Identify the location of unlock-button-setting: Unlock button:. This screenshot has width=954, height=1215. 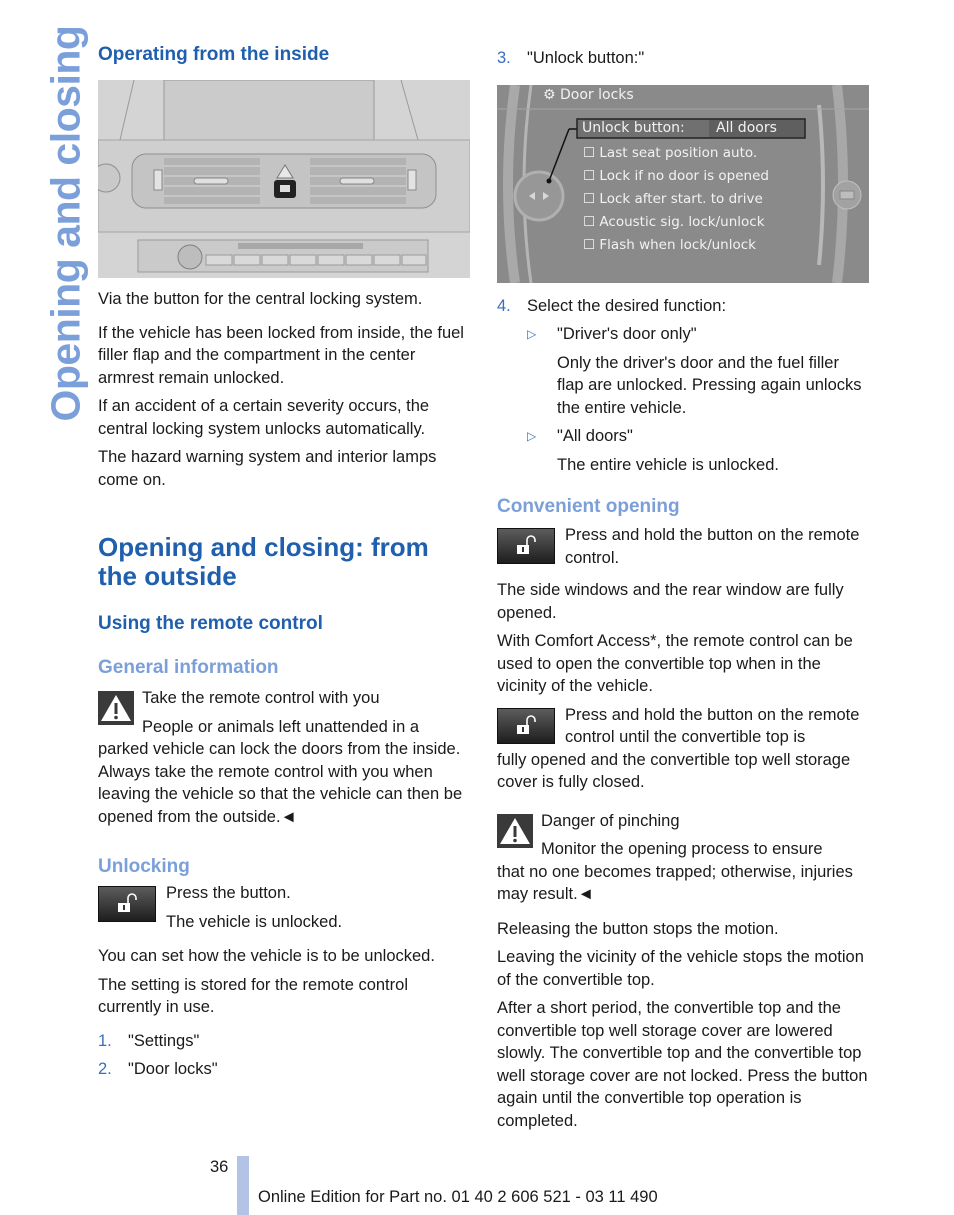
(633, 128).